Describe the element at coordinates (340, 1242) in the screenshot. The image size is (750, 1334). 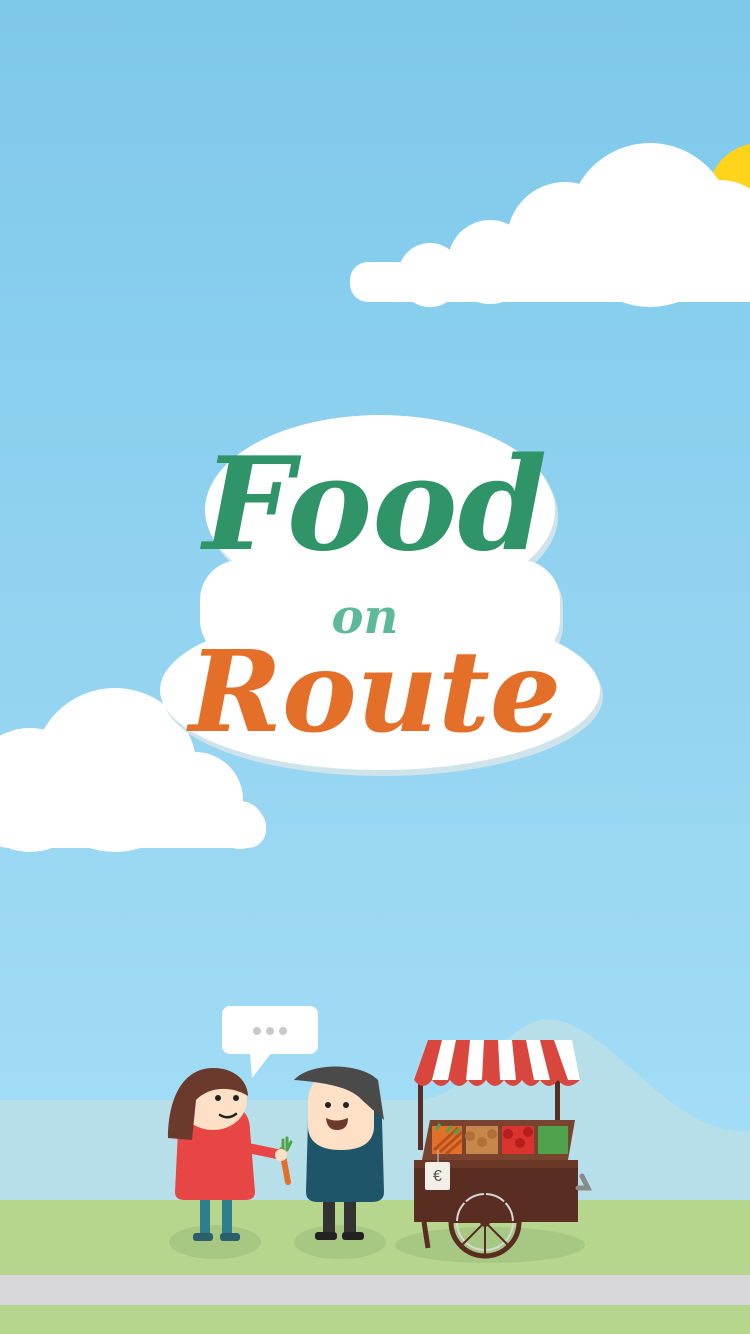
I see `shadow-man` at that location.